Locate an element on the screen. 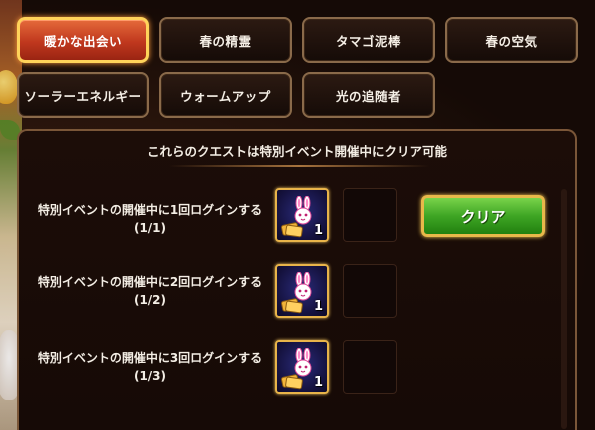 The width and height of the screenshot is (595, 430). easter-egg-decoration is located at coordinates (9, 87).